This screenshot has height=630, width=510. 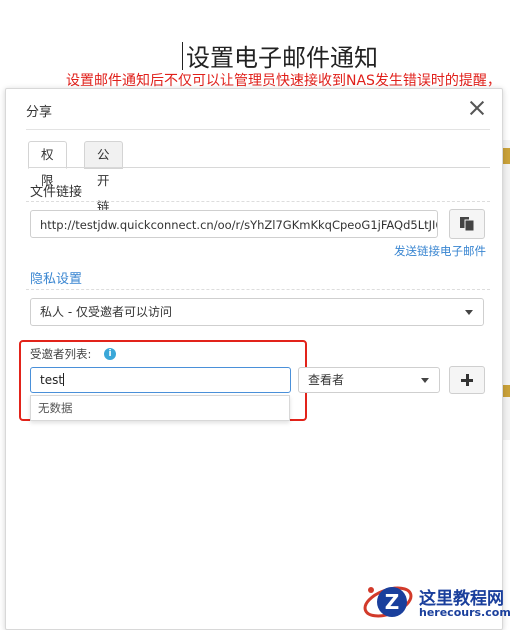 I want to click on autocomplete-dropdown: 无数据, so click(x=160, y=408).